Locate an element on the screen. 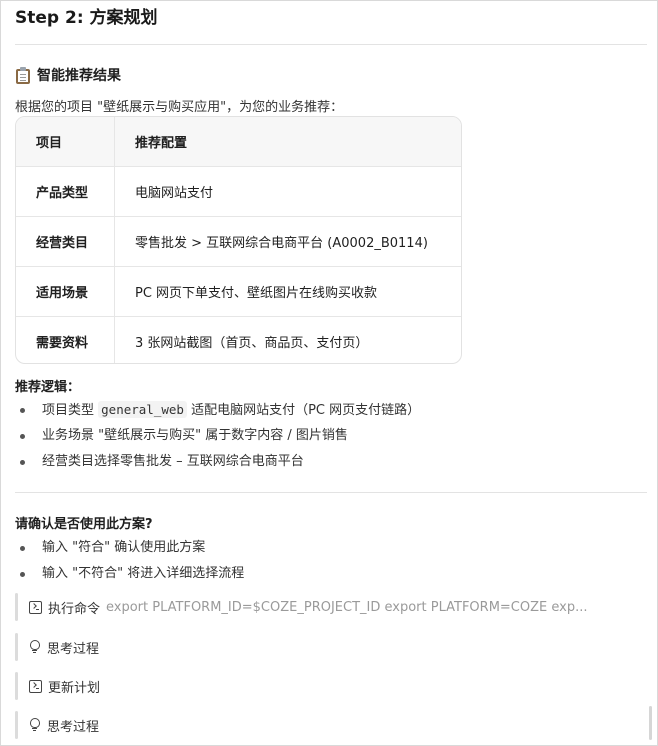 The height and width of the screenshot is (746, 658). confirm-list: 输入 "符合" 确认使用此方案 输入 "不符合" 将进入详细选择流程 is located at coordinates (129, 561).